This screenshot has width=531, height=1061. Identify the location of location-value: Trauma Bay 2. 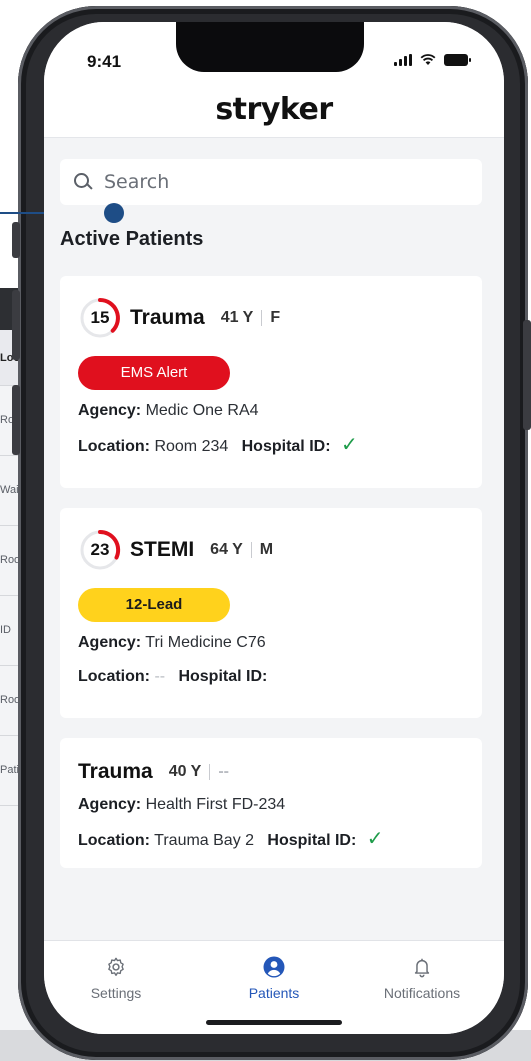
(204, 840).